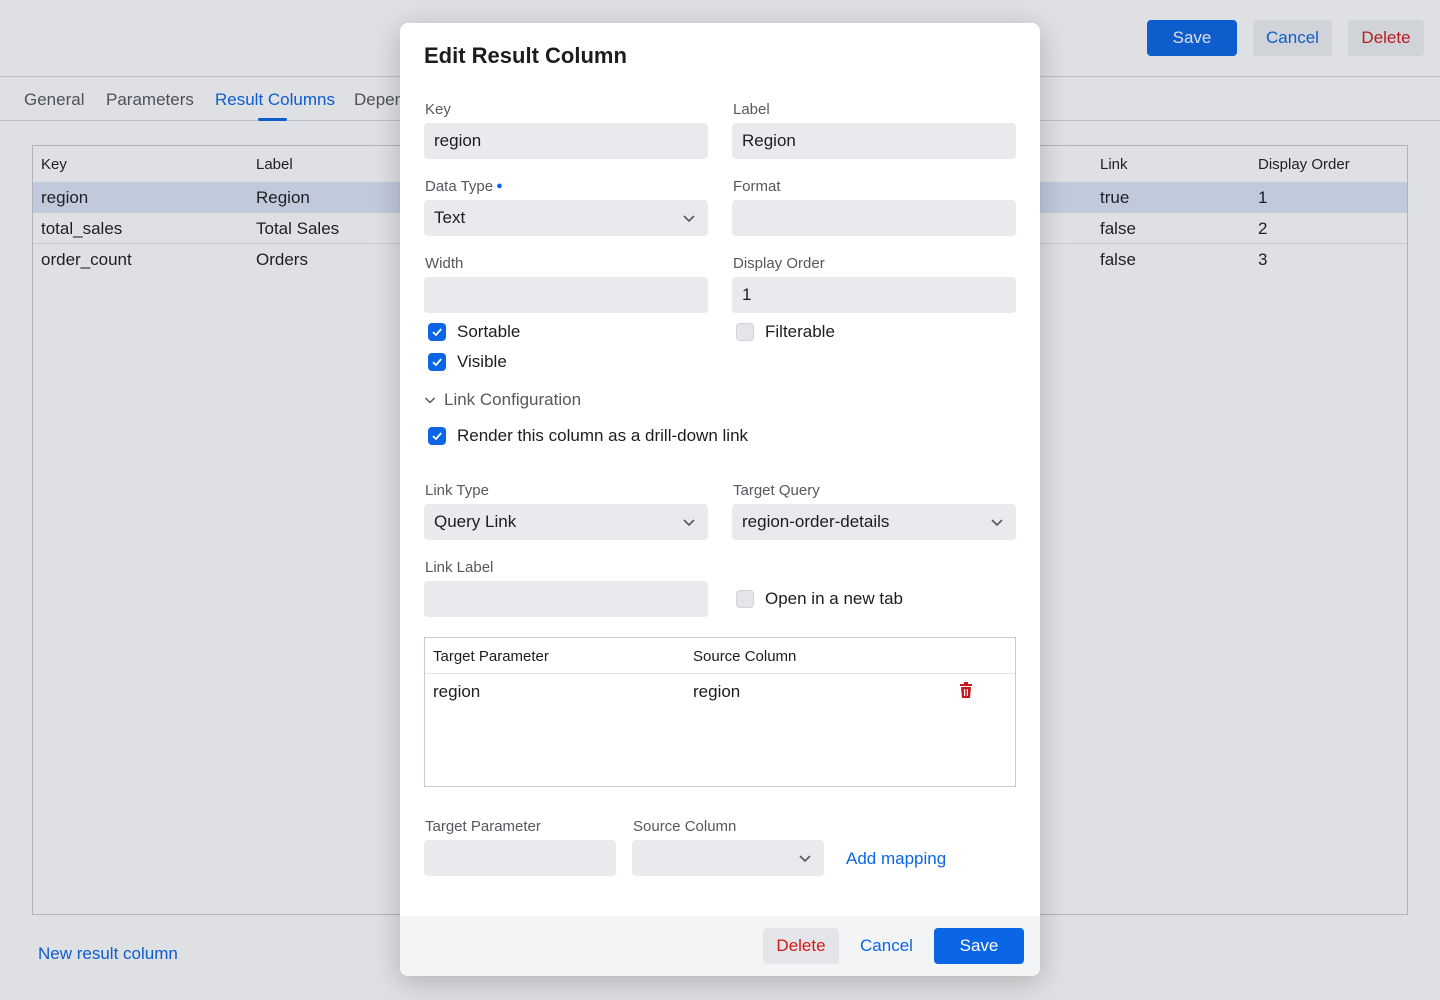  What do you see at coordinates (458, 140) in the screenshot?
I see `key-value: region` at bounding box center [458, 140].